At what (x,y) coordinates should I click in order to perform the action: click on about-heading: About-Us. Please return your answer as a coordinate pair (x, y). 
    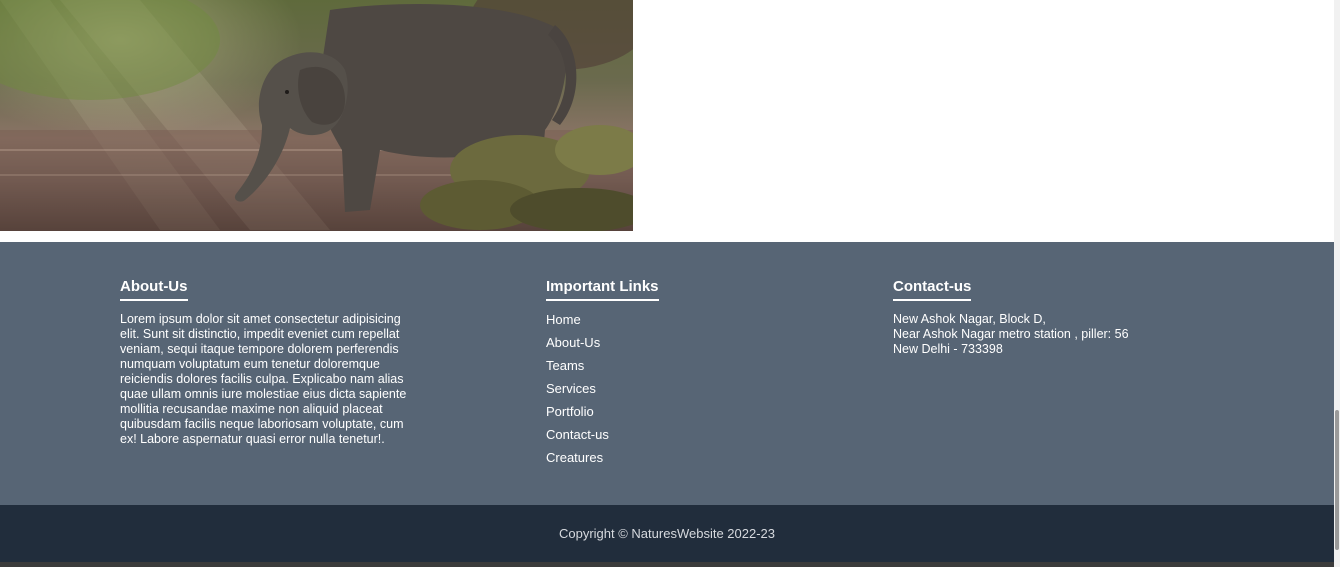
    Looking at the image, I should click on (154, 289).